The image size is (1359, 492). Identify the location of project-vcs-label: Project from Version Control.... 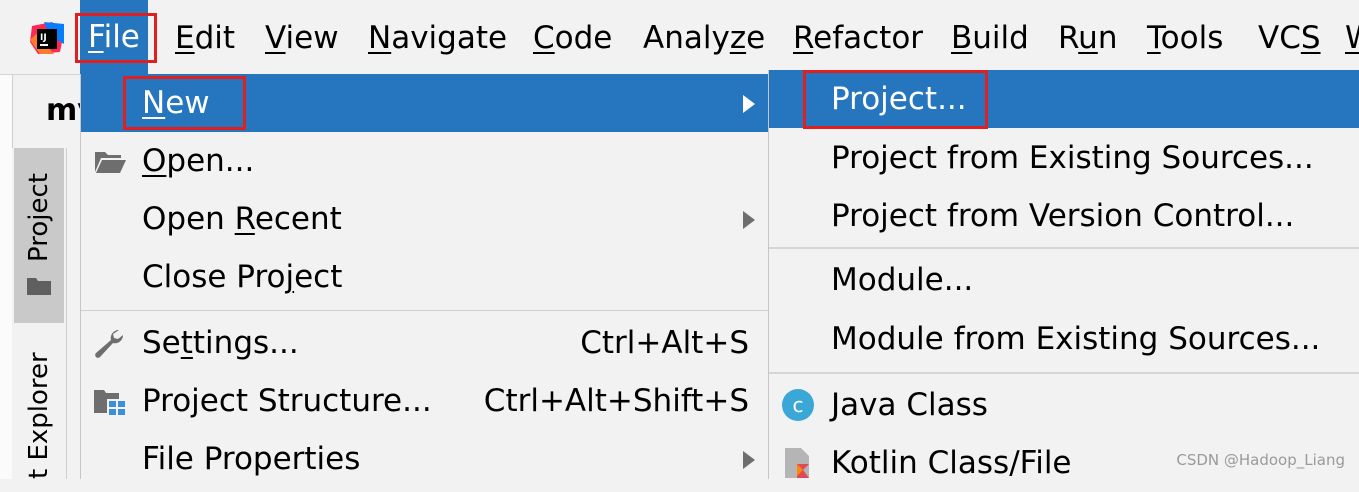
(1063, 216).